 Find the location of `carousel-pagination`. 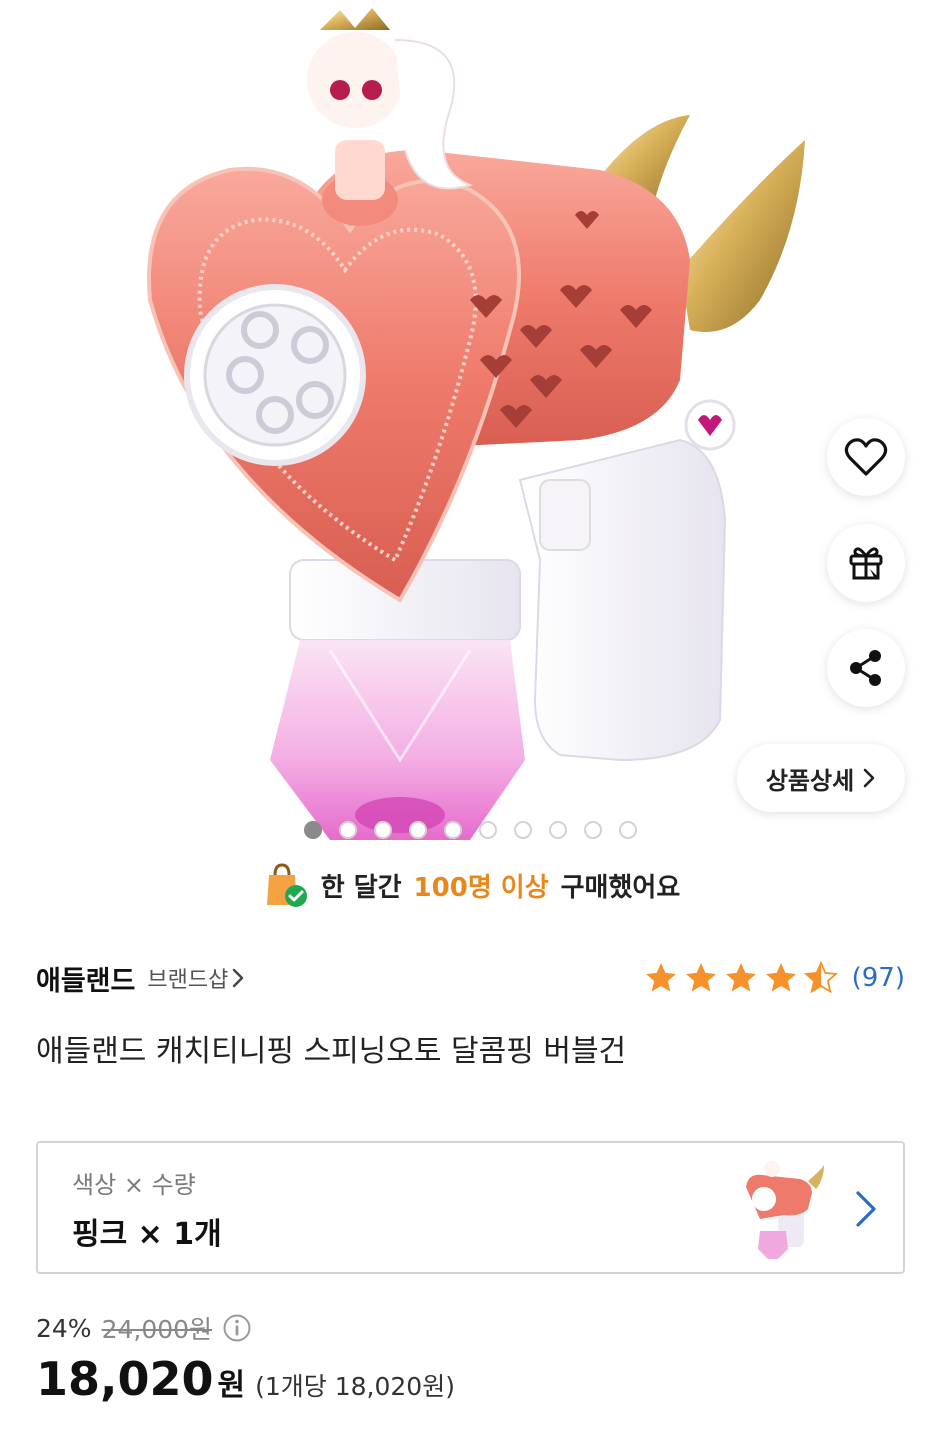

carousel-pagination is located at coordinates (470, 830).